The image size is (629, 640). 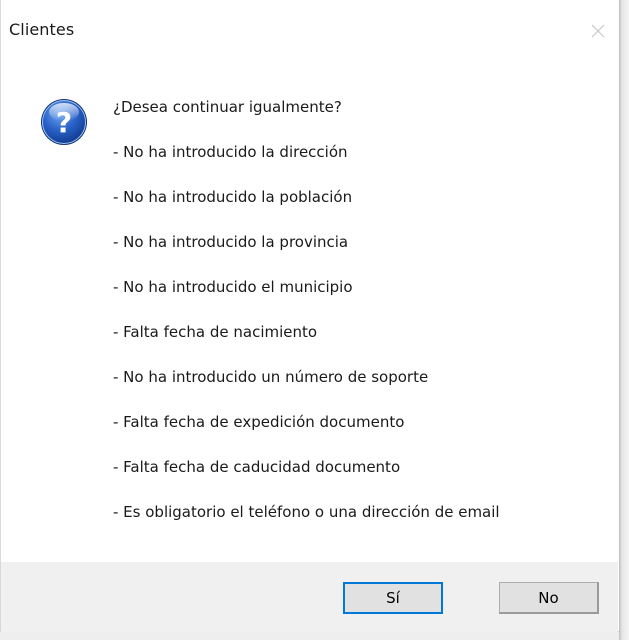 I want to click on window-title: Clientes, so click(x=42, y=29).